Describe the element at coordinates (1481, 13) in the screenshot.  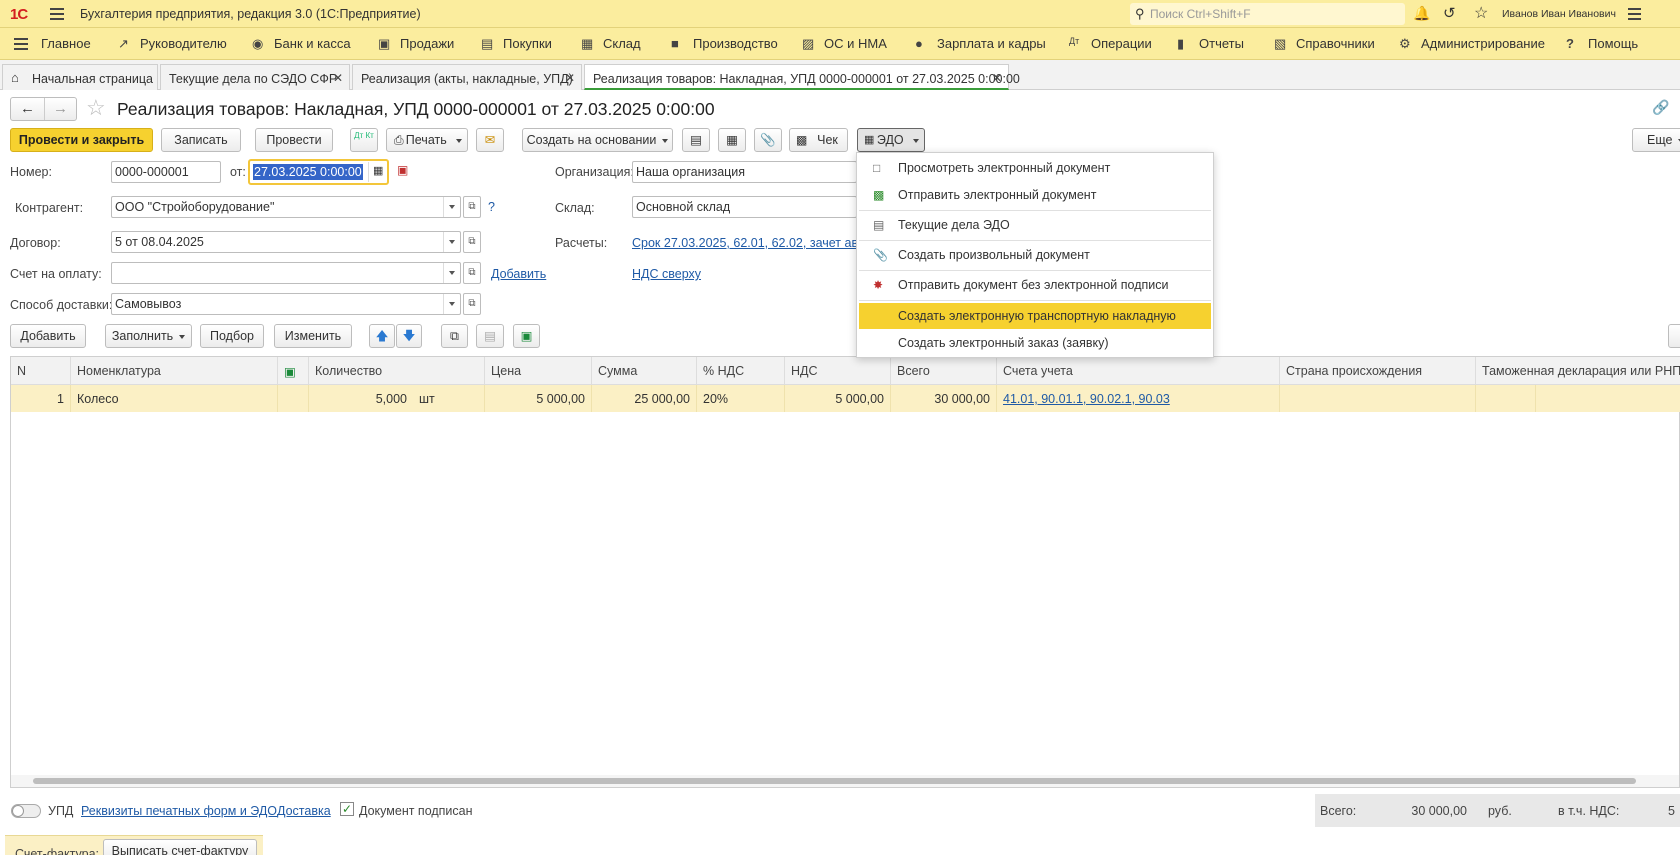
I see `favorites-star-icon: ☆` at that location.